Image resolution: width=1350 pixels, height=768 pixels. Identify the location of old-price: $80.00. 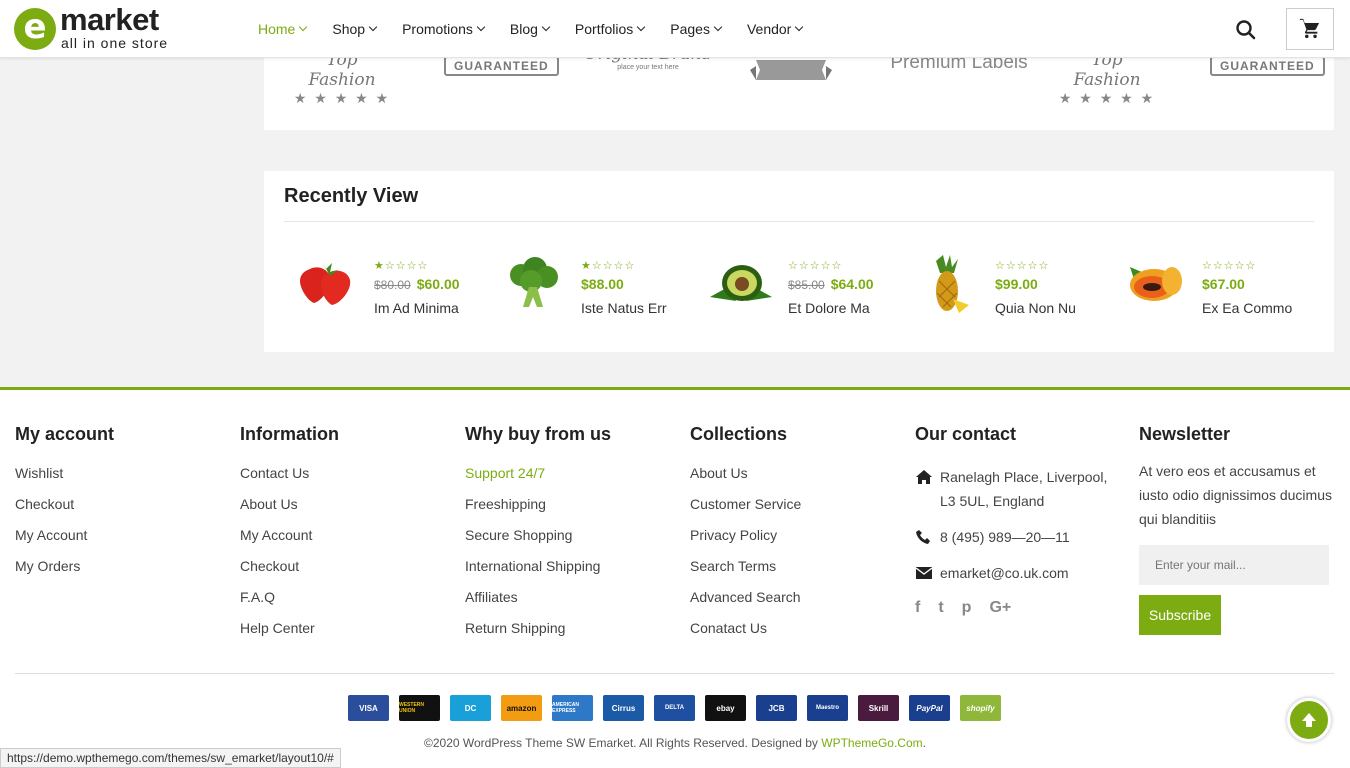
(392, 285).